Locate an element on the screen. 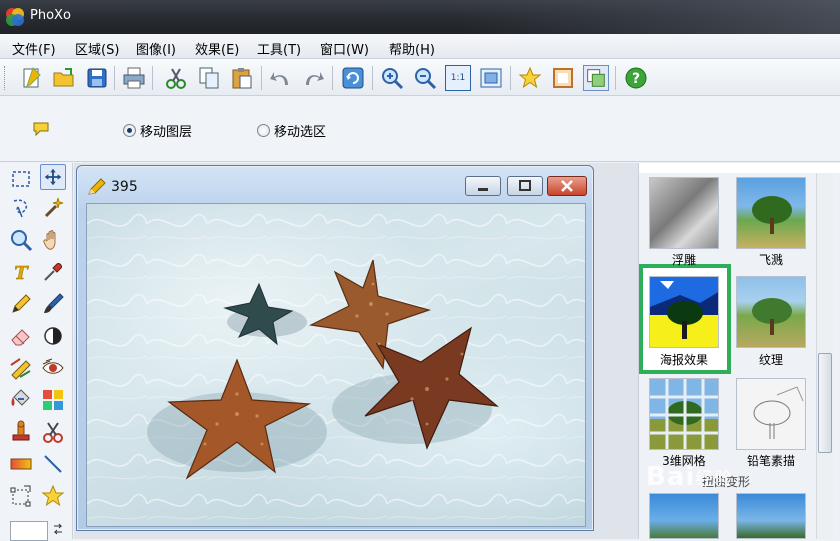  line-tool-icon is located at coordinates (53, 464).